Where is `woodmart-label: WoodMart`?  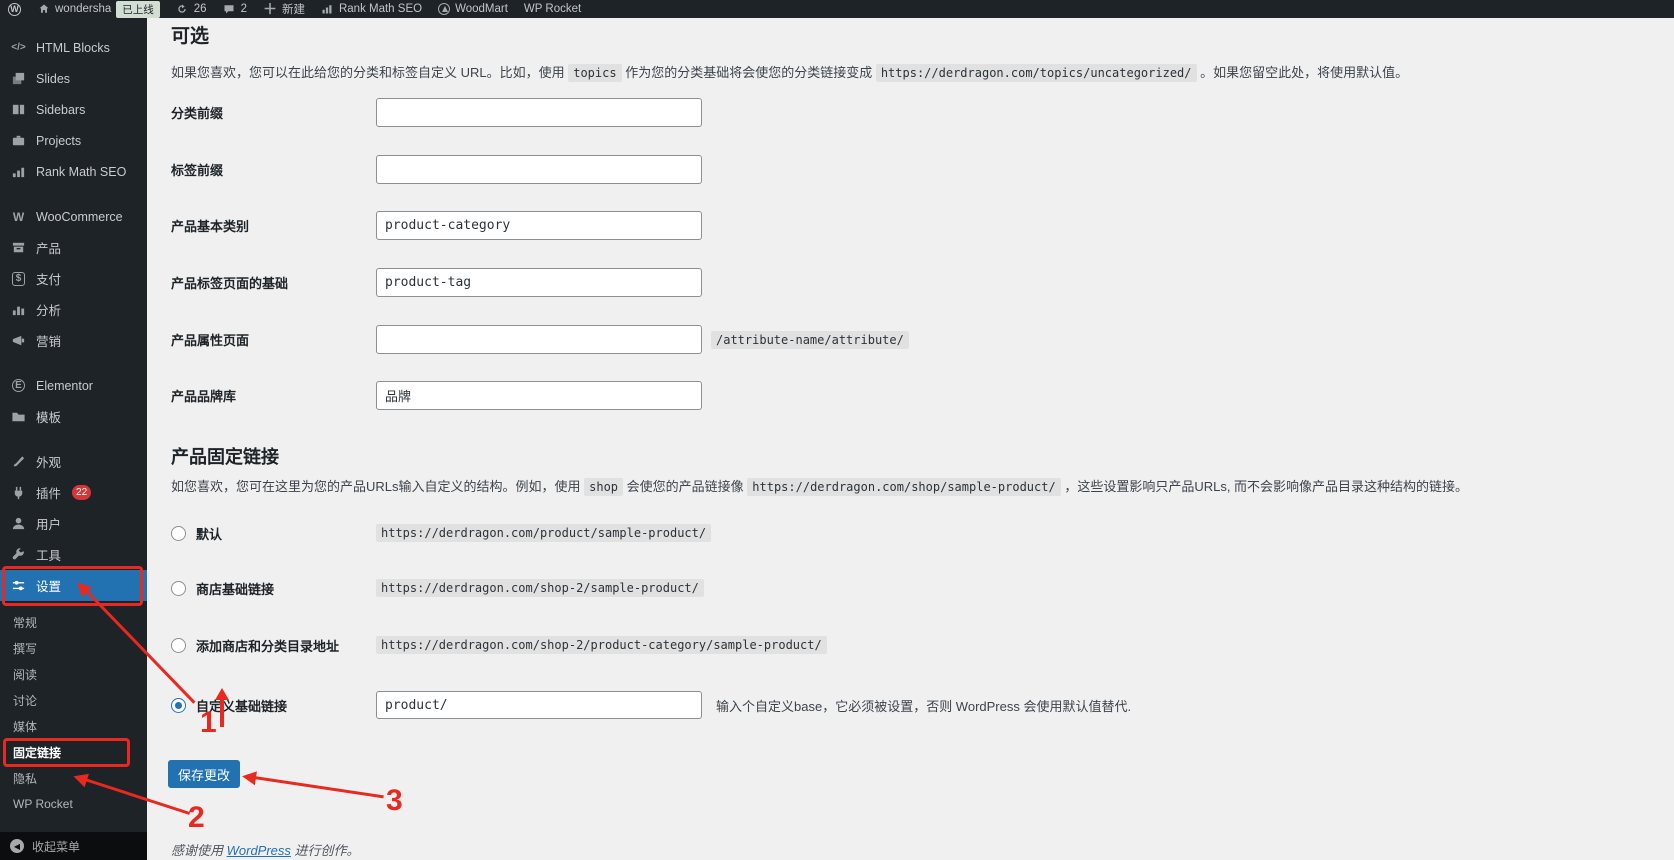
woodmart-label: WoodMart is located at coordinates (481, 9).